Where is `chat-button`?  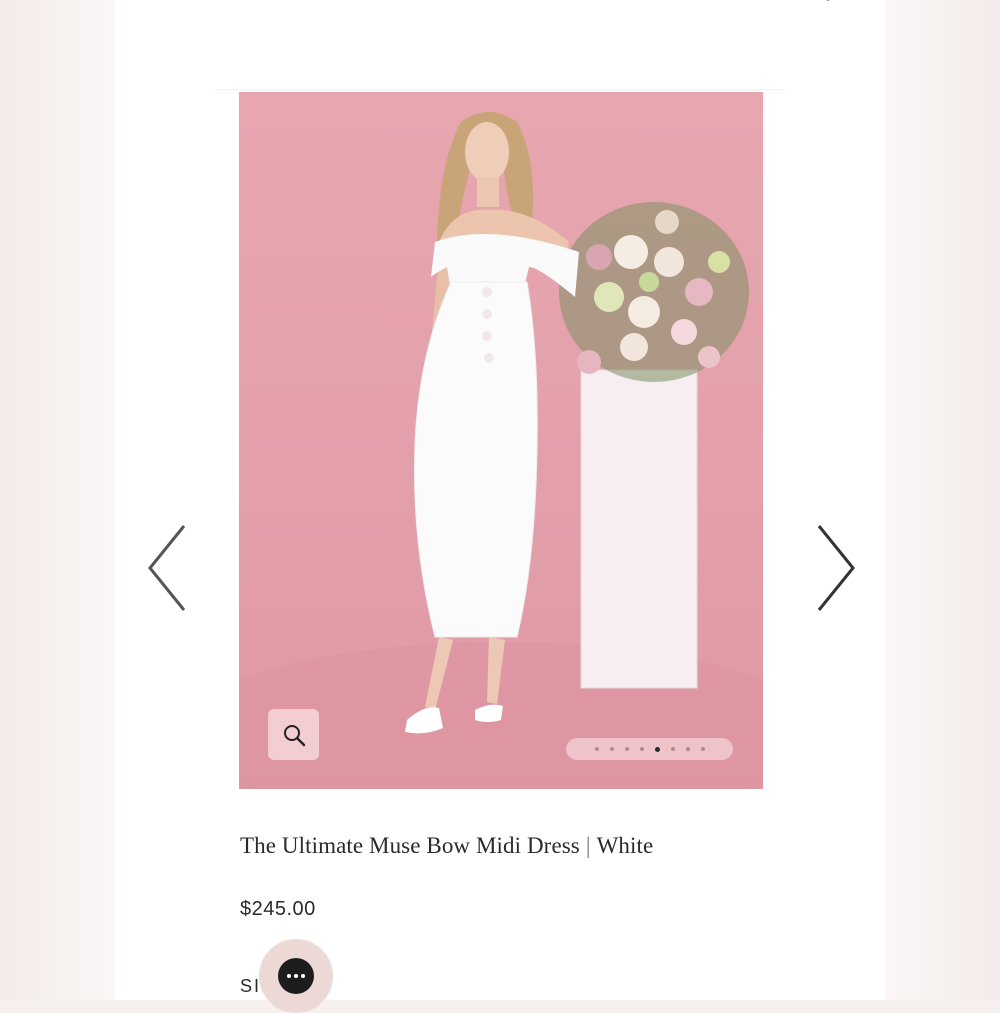 chat-button is located at coordinates (296, 976).